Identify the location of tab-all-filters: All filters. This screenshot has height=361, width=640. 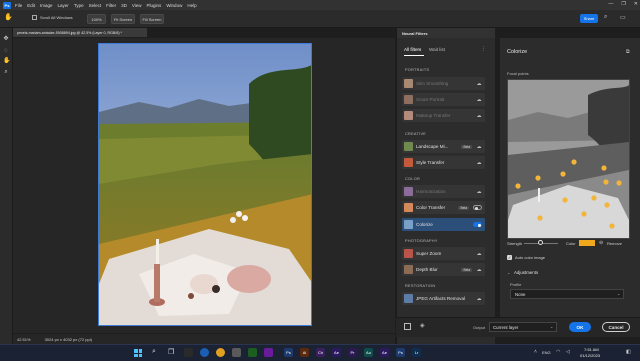
(412, 49).